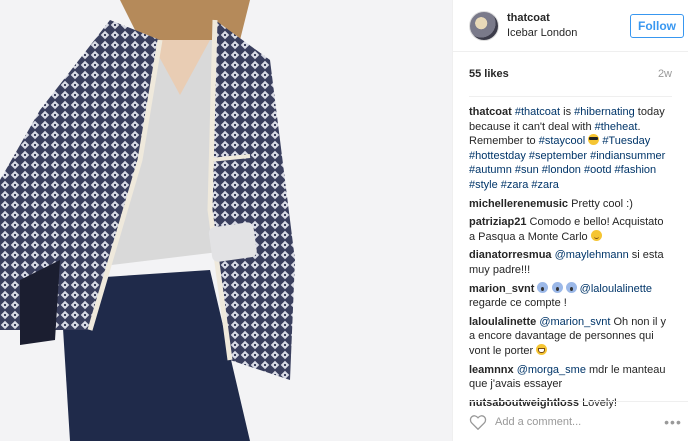  What do you see at coordinates (518, 204) in the screenshot?
I see `comment-username: michellerenemusic` at bounding box center [518, 204].